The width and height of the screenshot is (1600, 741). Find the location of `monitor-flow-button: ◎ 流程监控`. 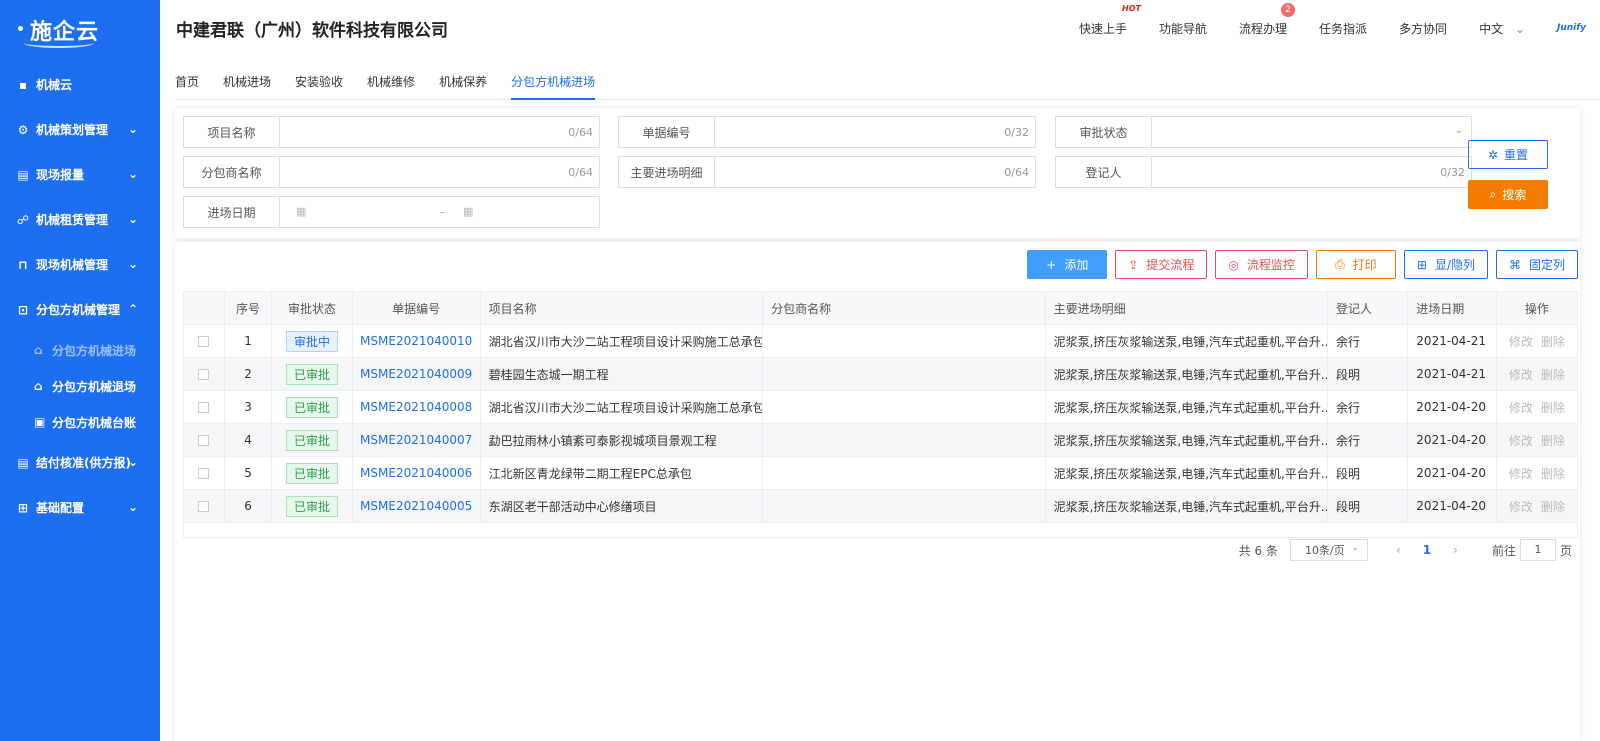

monitor-flow-button: ◎ 流程监控 is located at coordinates (1261, 264).